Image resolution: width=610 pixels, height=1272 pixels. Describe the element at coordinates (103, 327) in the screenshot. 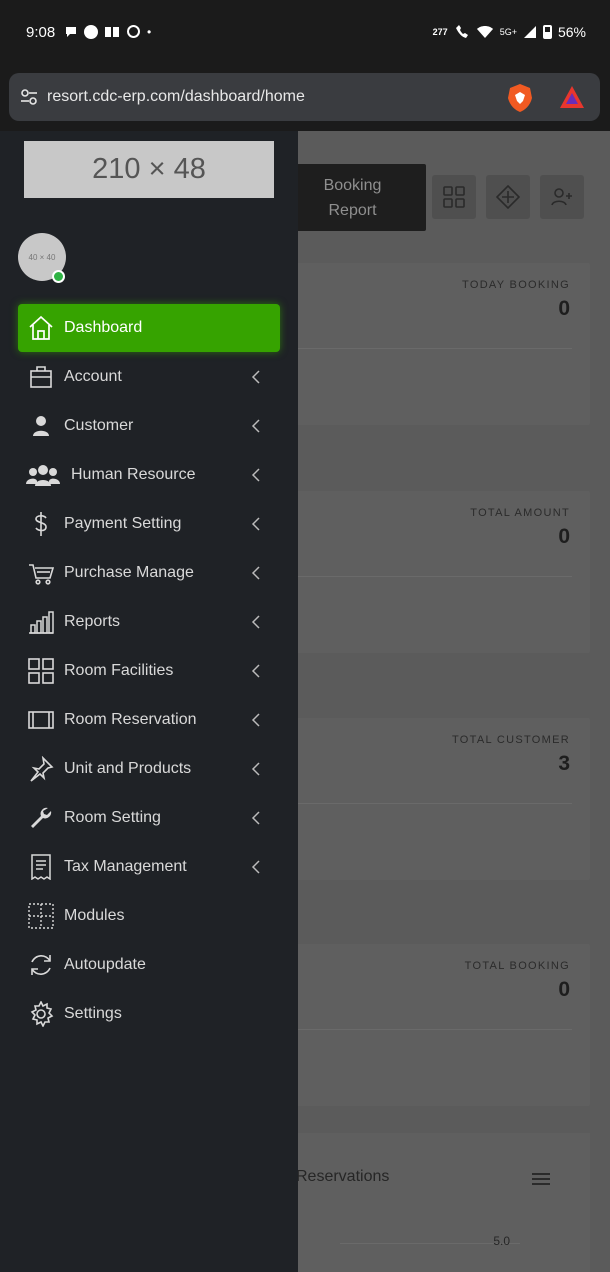

I see `sidebar-item-label: Dashboard` at that location.